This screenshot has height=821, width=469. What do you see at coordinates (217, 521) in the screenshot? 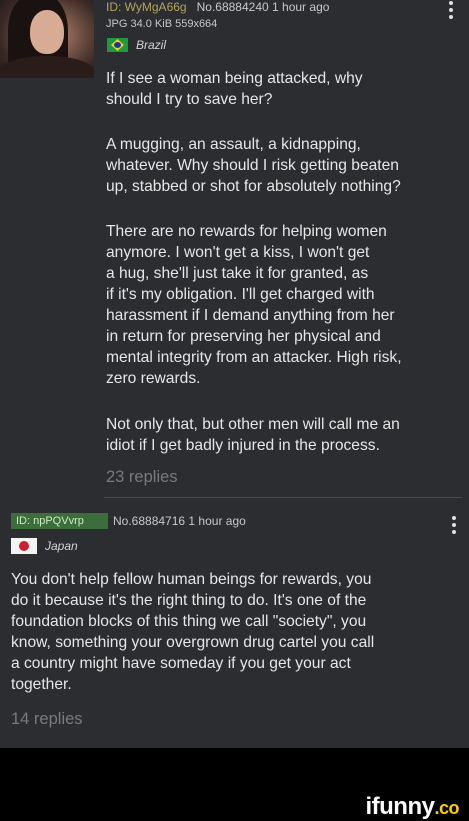
I see `post2-time: 1 hour ago` at bounding box center [217, 521].